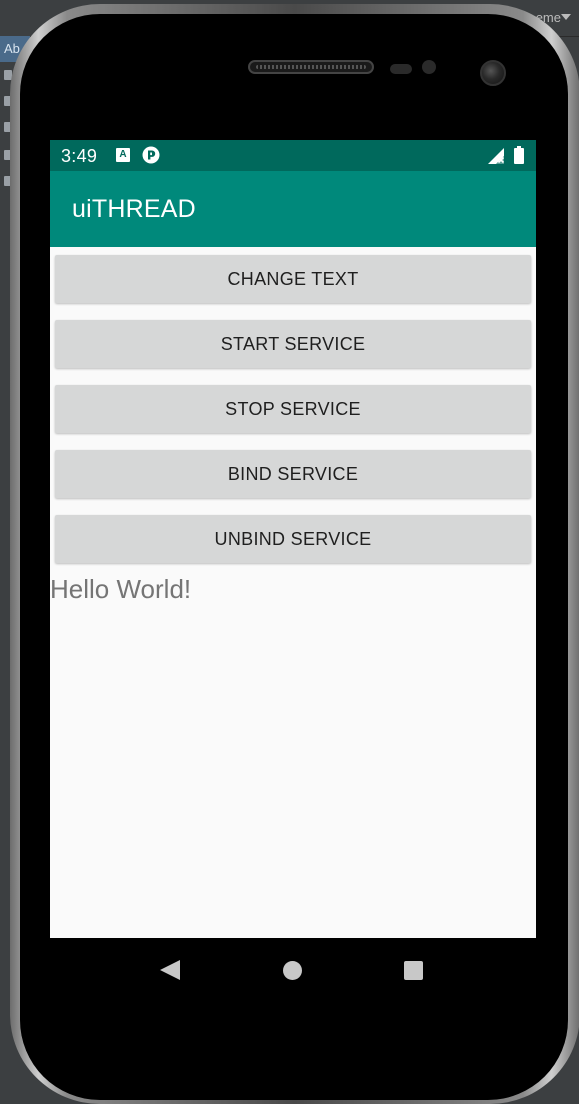 The width and height of the screenshot is (579, 1104). What do you see at coordinates (293, 409) in the screenshot?
I see `stop-service-button: STOP SERVICE` at bounding box center [293, 409].